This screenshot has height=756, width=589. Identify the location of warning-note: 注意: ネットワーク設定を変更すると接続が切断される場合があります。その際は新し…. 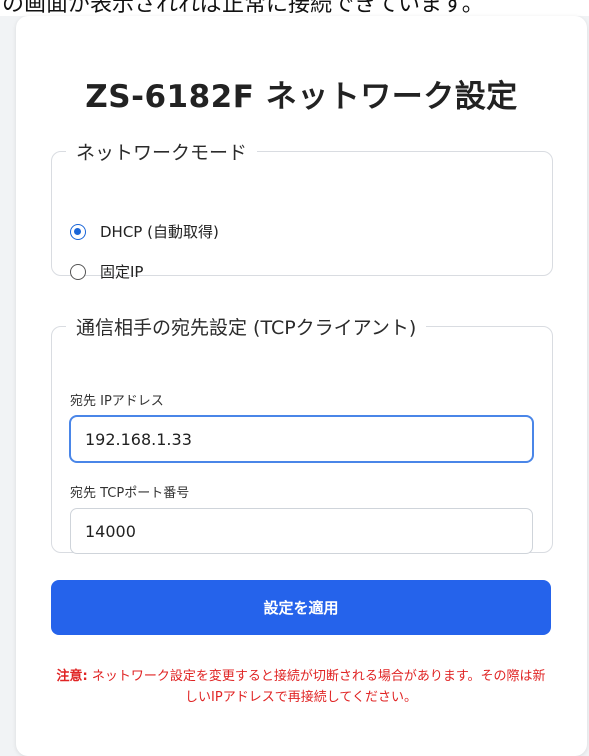
(301, 687).